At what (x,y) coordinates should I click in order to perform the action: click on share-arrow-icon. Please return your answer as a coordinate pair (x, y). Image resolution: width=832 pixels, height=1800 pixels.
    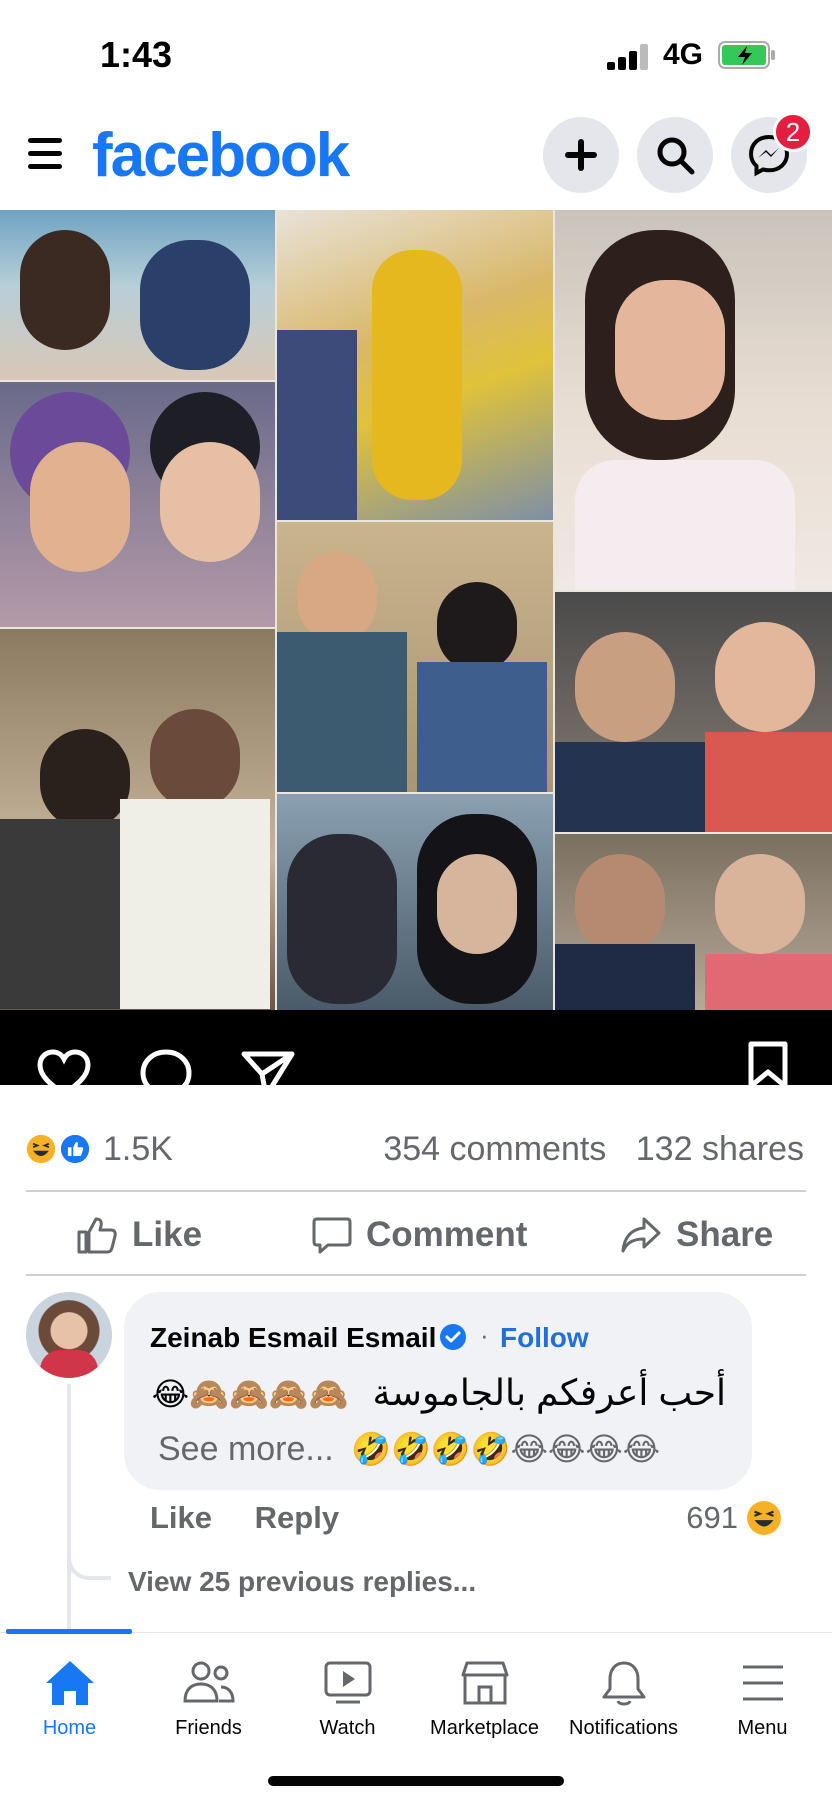
    Looking at the image, I should click on (641, 1235).